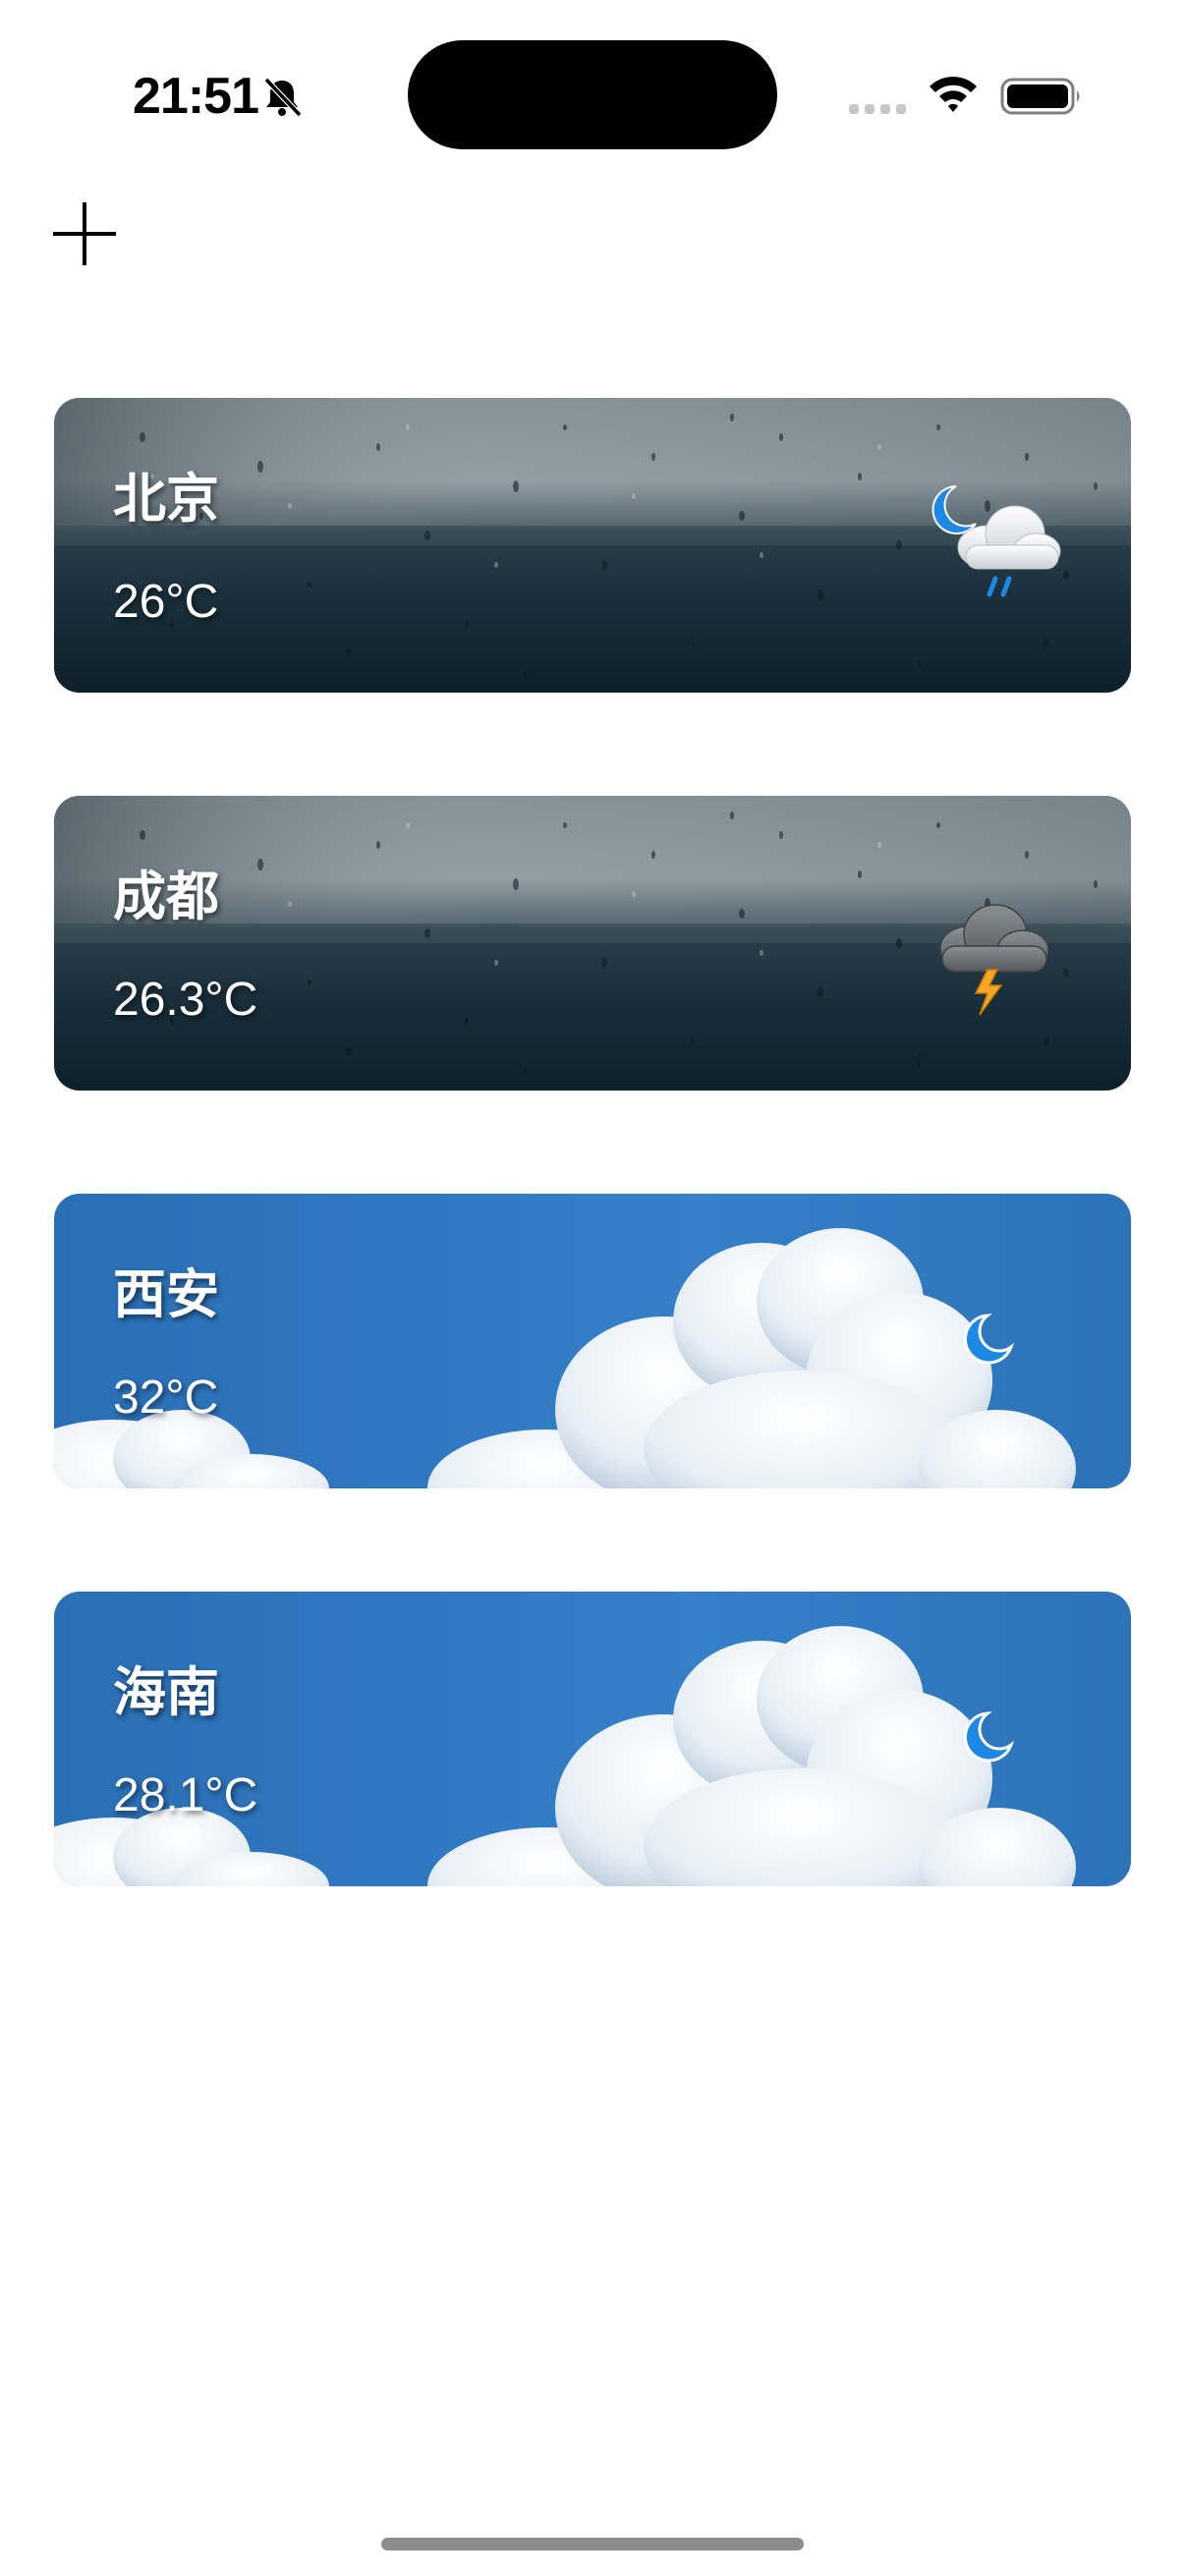  What do you see at coordinates (994, 960) in the screenshot?
I see `thunderstorm-icon` at bounding box center [994, 960].